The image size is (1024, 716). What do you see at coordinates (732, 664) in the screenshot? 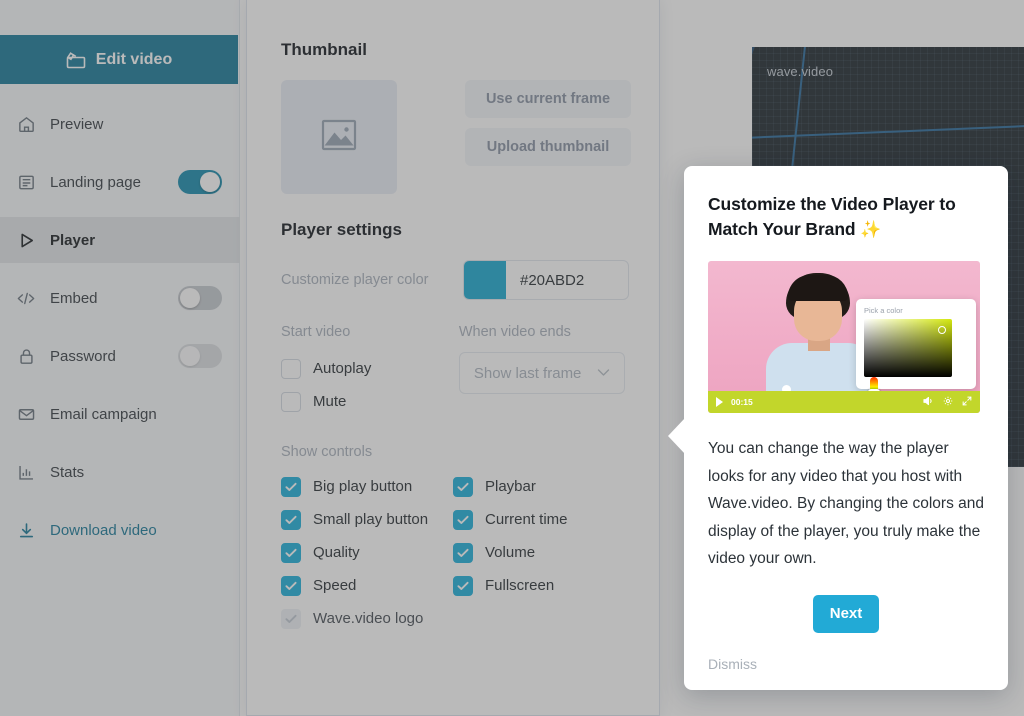
I see `dismiss-link: Dismiss` at bounding box center [732, 664].